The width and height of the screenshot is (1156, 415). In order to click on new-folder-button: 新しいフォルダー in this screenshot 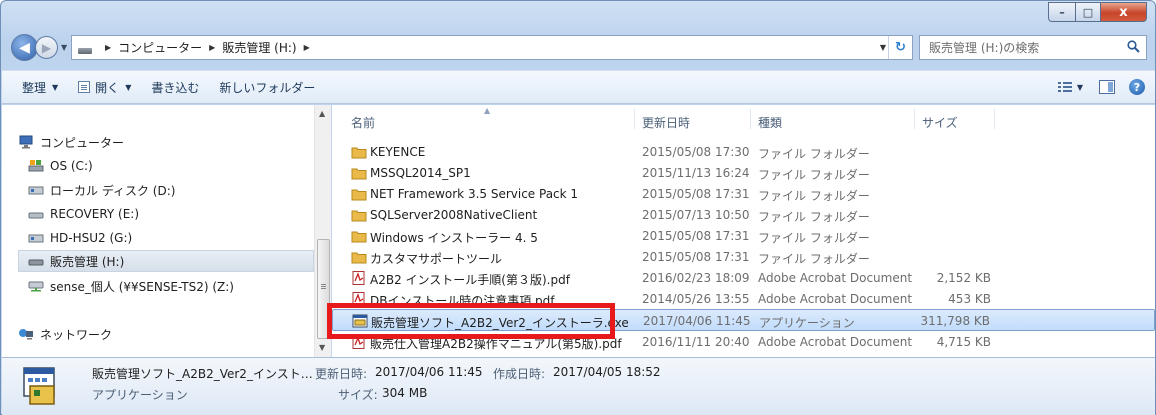, I will do `click(267, 87)`.